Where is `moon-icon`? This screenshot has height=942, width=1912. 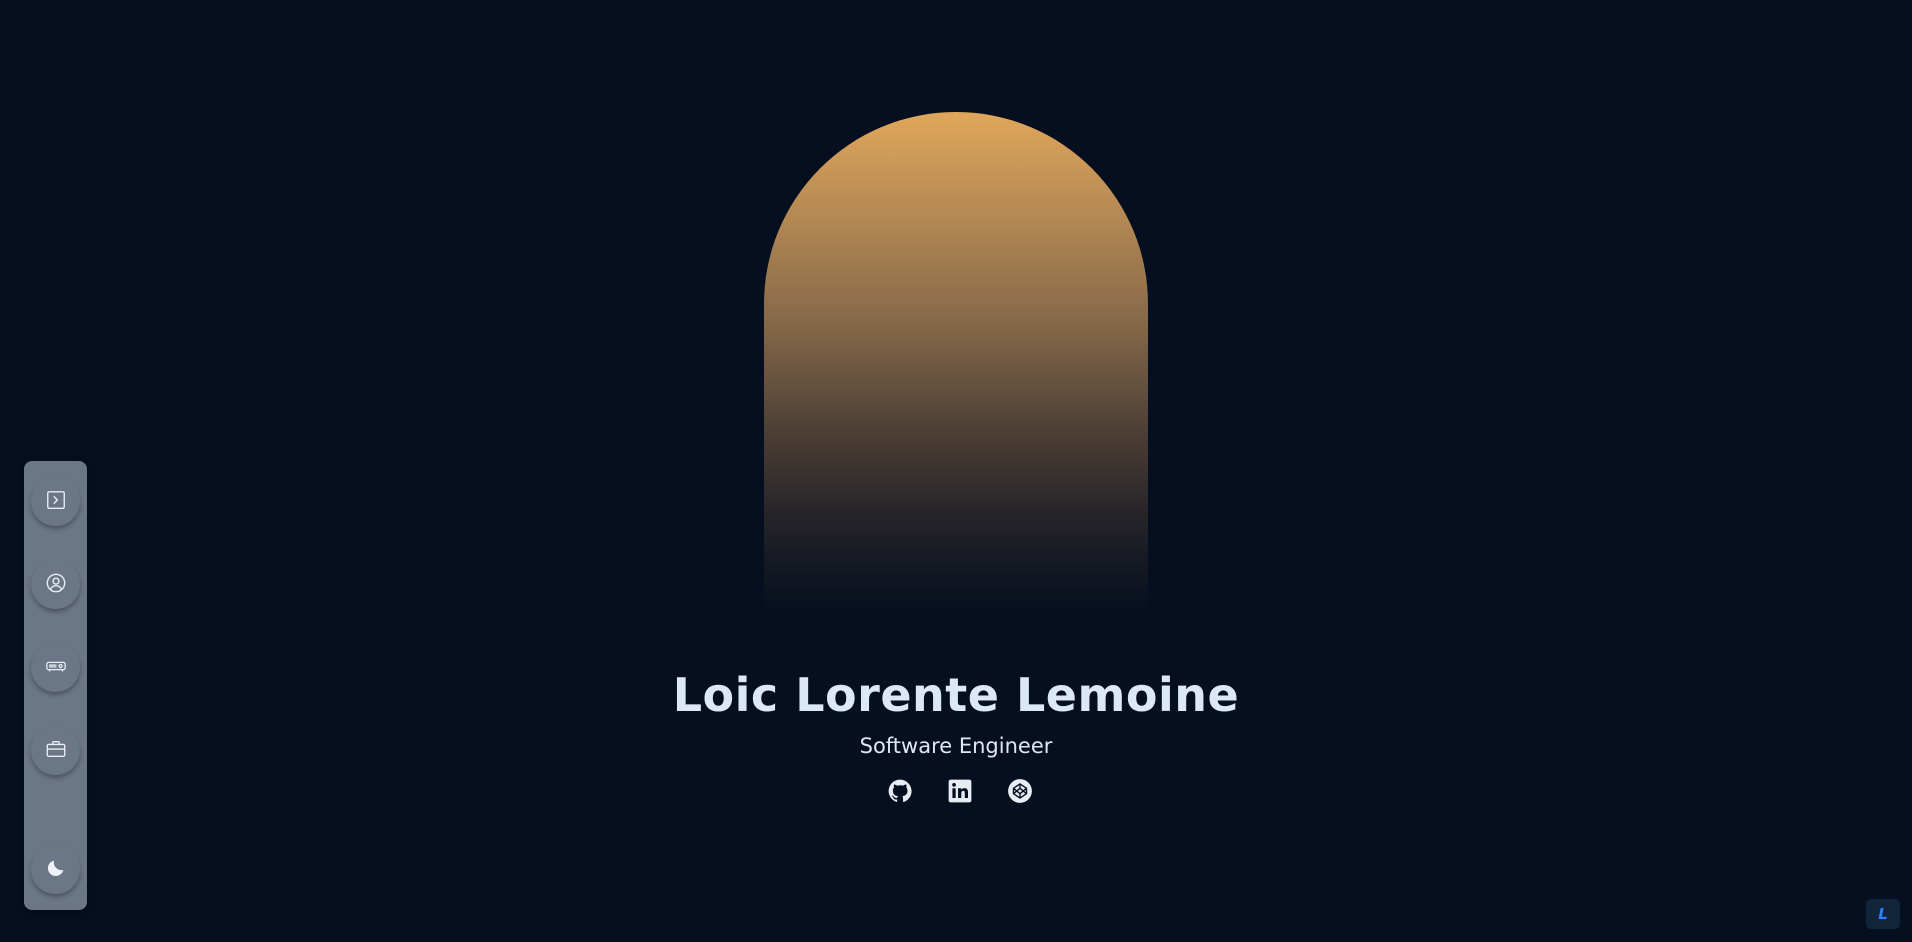 moon-icon is located at coordinates (56, 870).